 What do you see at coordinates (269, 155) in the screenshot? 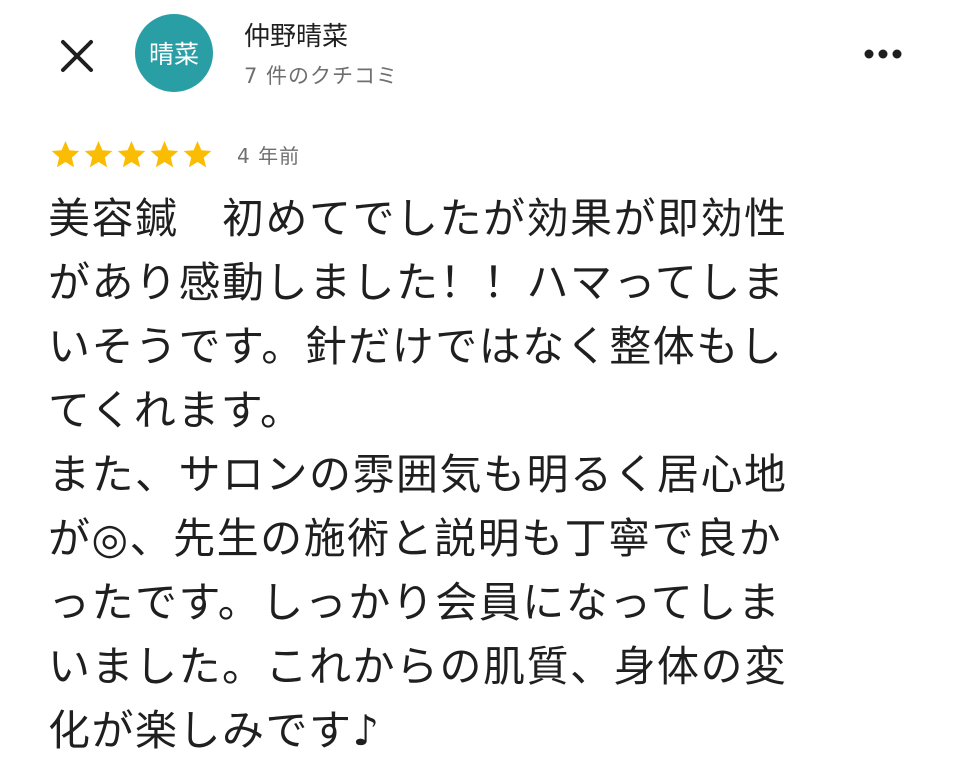
I see `review-date: 4 年前` at bounding box center [269, 155].